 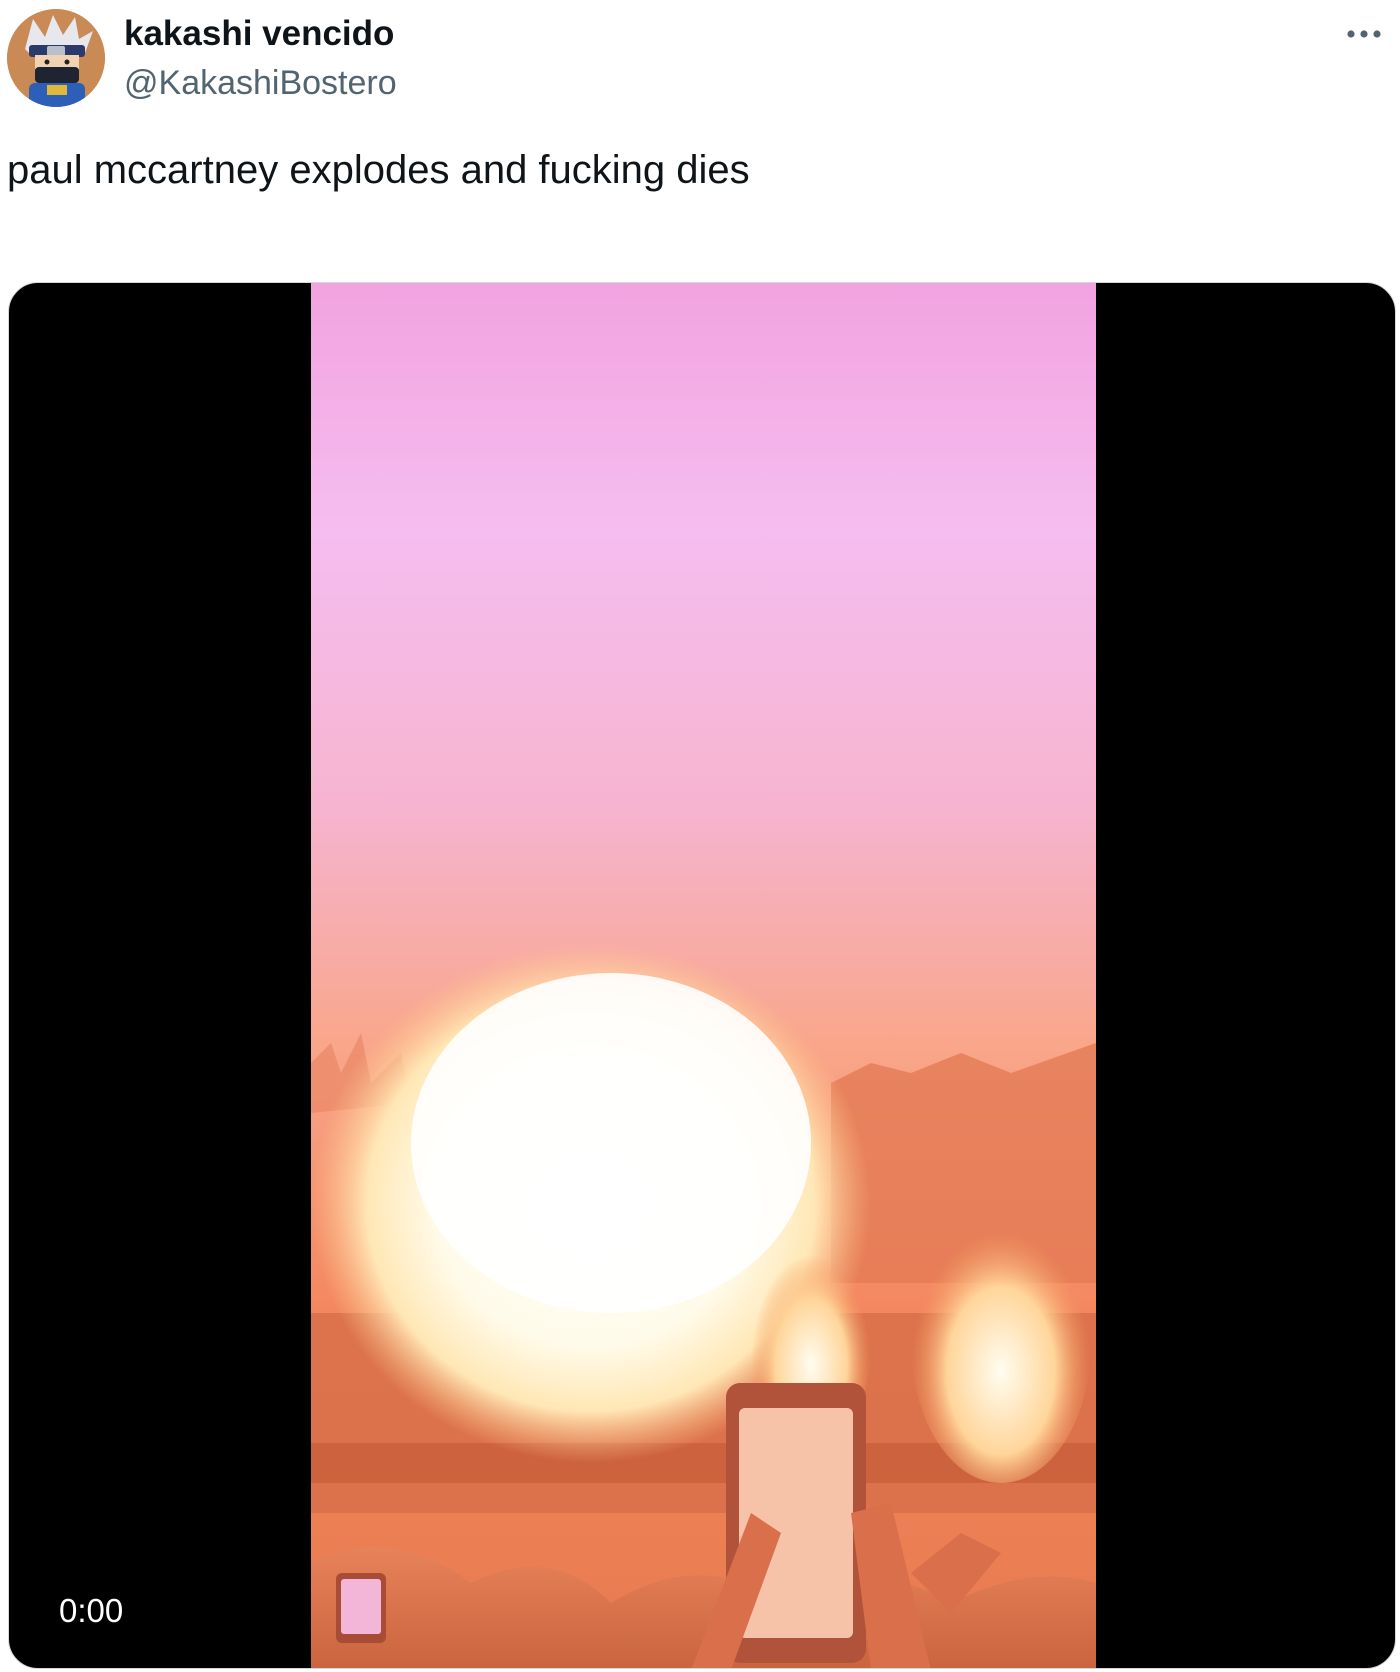 I want to click on author-avatar, so click(x=56, y=58).